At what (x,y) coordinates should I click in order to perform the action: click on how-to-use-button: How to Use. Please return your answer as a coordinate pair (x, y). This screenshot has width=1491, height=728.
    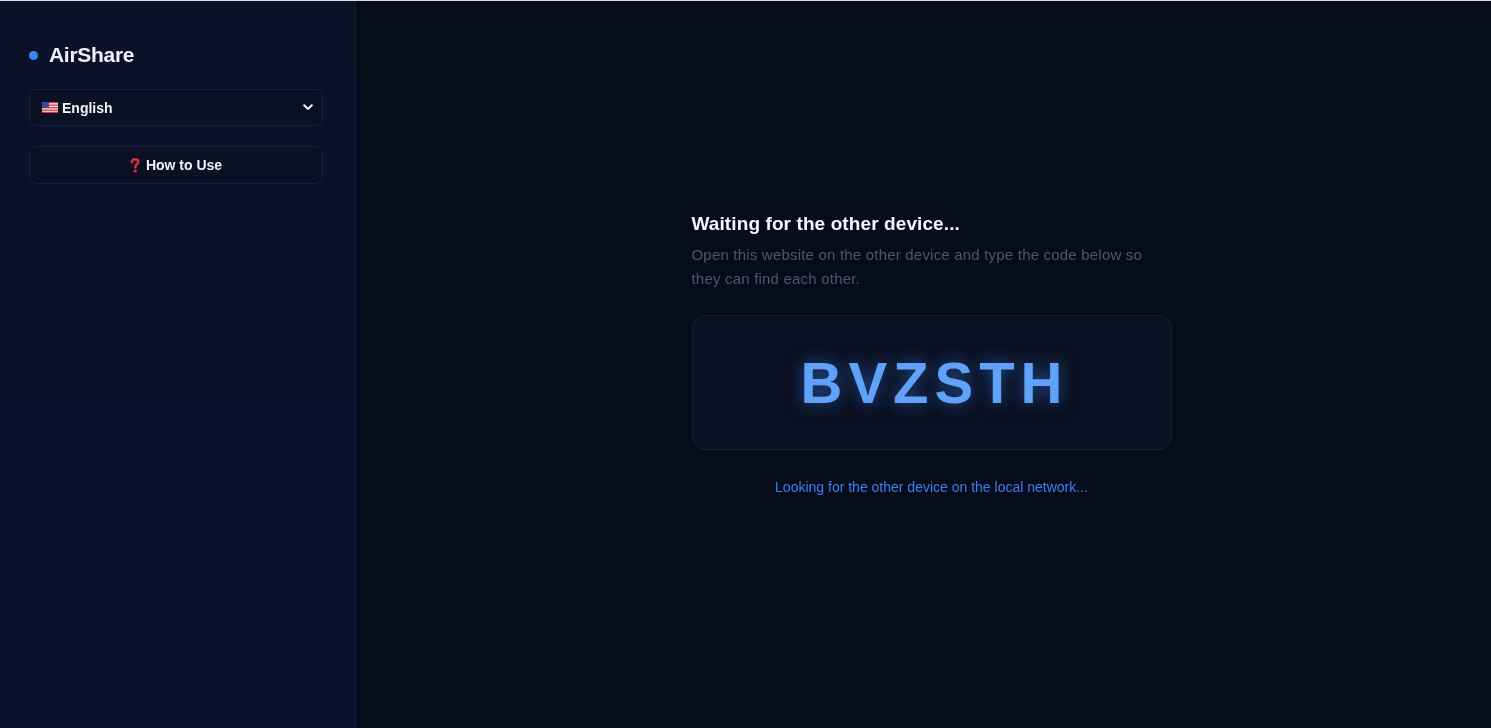
    Looking at the image, I should click on (176, 165).